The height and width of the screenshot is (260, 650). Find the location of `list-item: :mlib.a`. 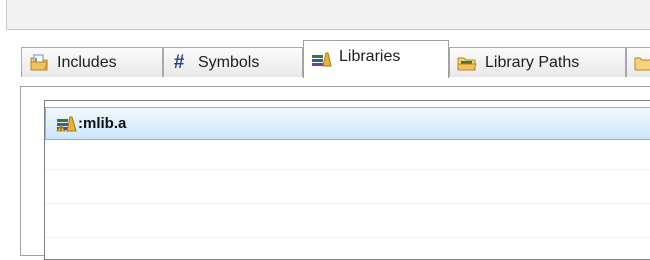

list-item: :mlib.a is located at coordinates (347, 123).